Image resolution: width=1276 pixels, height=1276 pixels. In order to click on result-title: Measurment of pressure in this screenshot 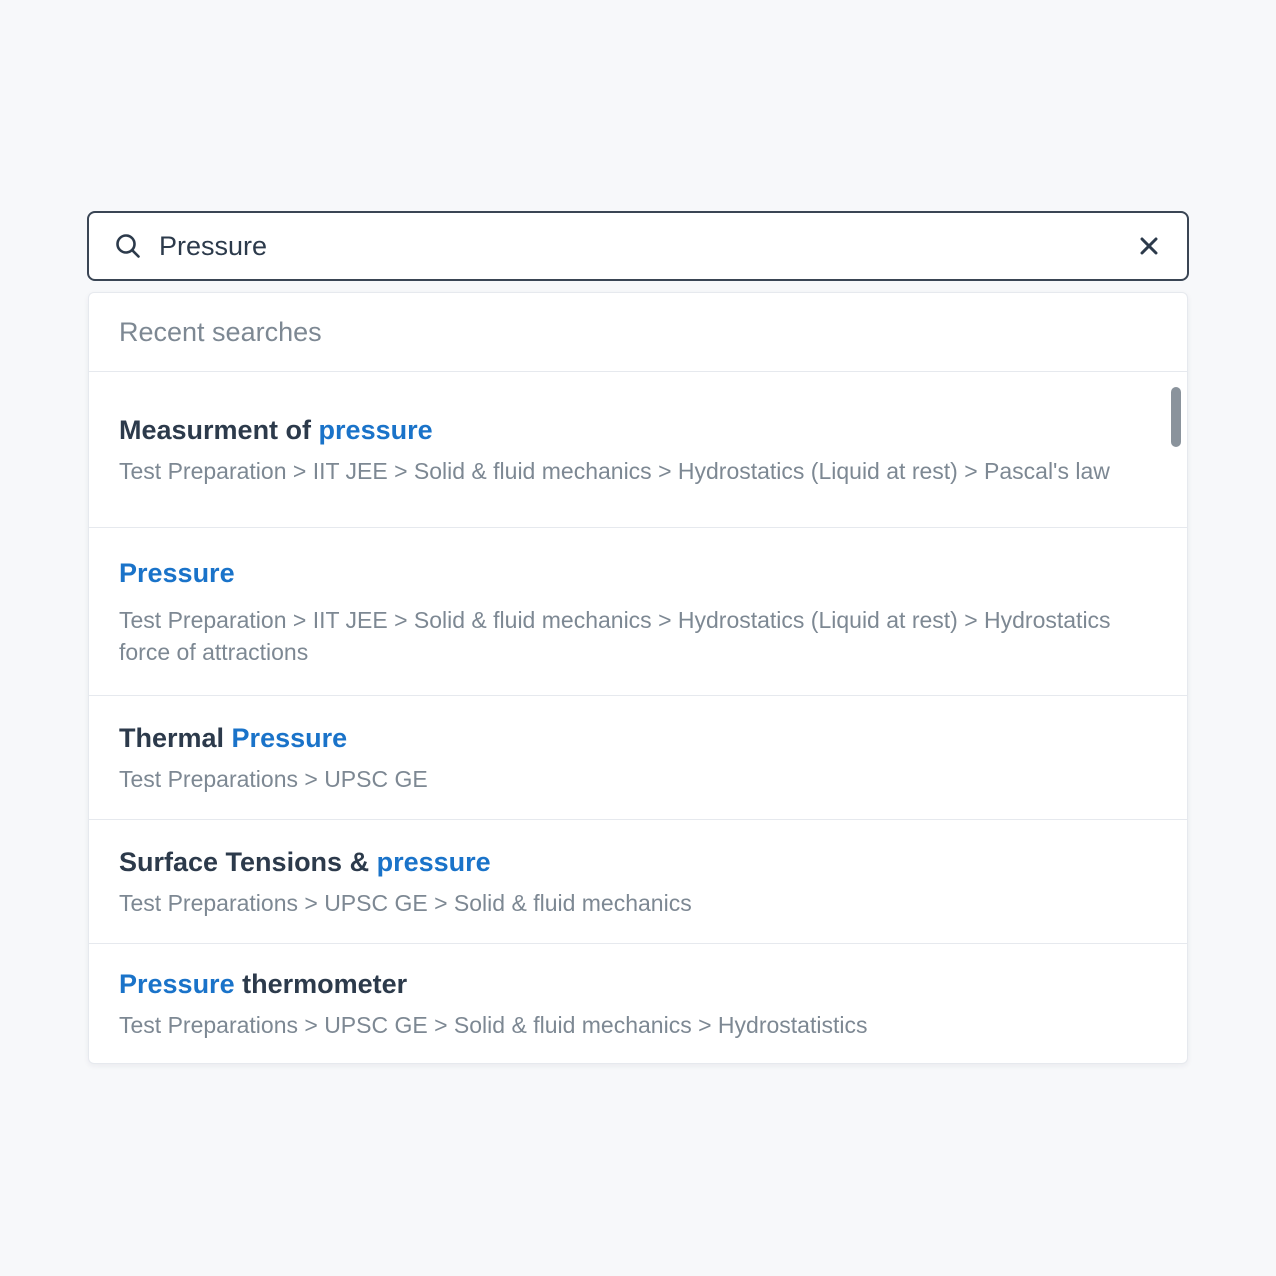, I will do `click(623, 430)`.